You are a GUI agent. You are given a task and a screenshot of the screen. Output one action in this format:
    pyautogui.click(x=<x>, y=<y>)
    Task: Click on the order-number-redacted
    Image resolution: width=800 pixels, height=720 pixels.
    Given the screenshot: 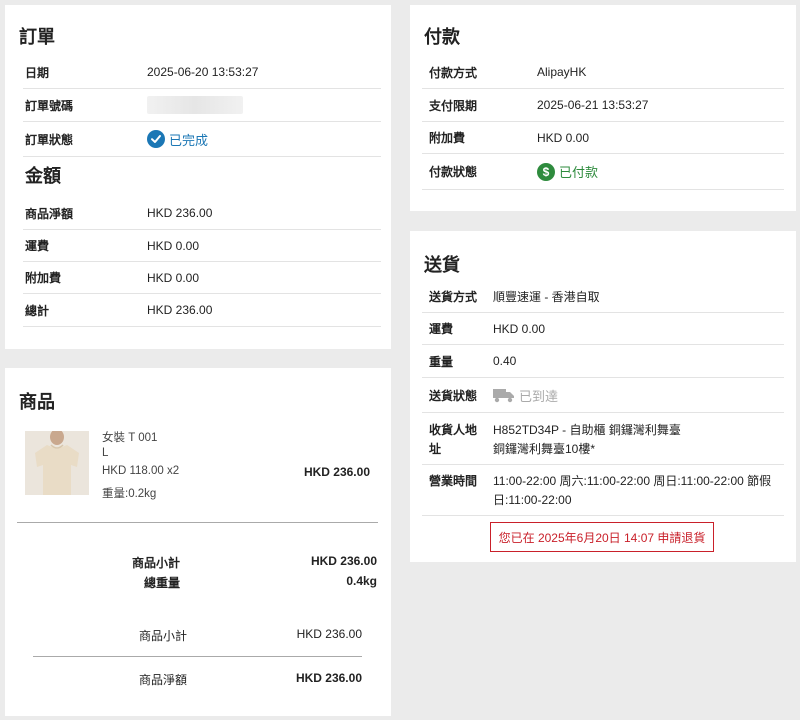 What is the action you would take?
    pyautogui.click(x=195, y=105)
    